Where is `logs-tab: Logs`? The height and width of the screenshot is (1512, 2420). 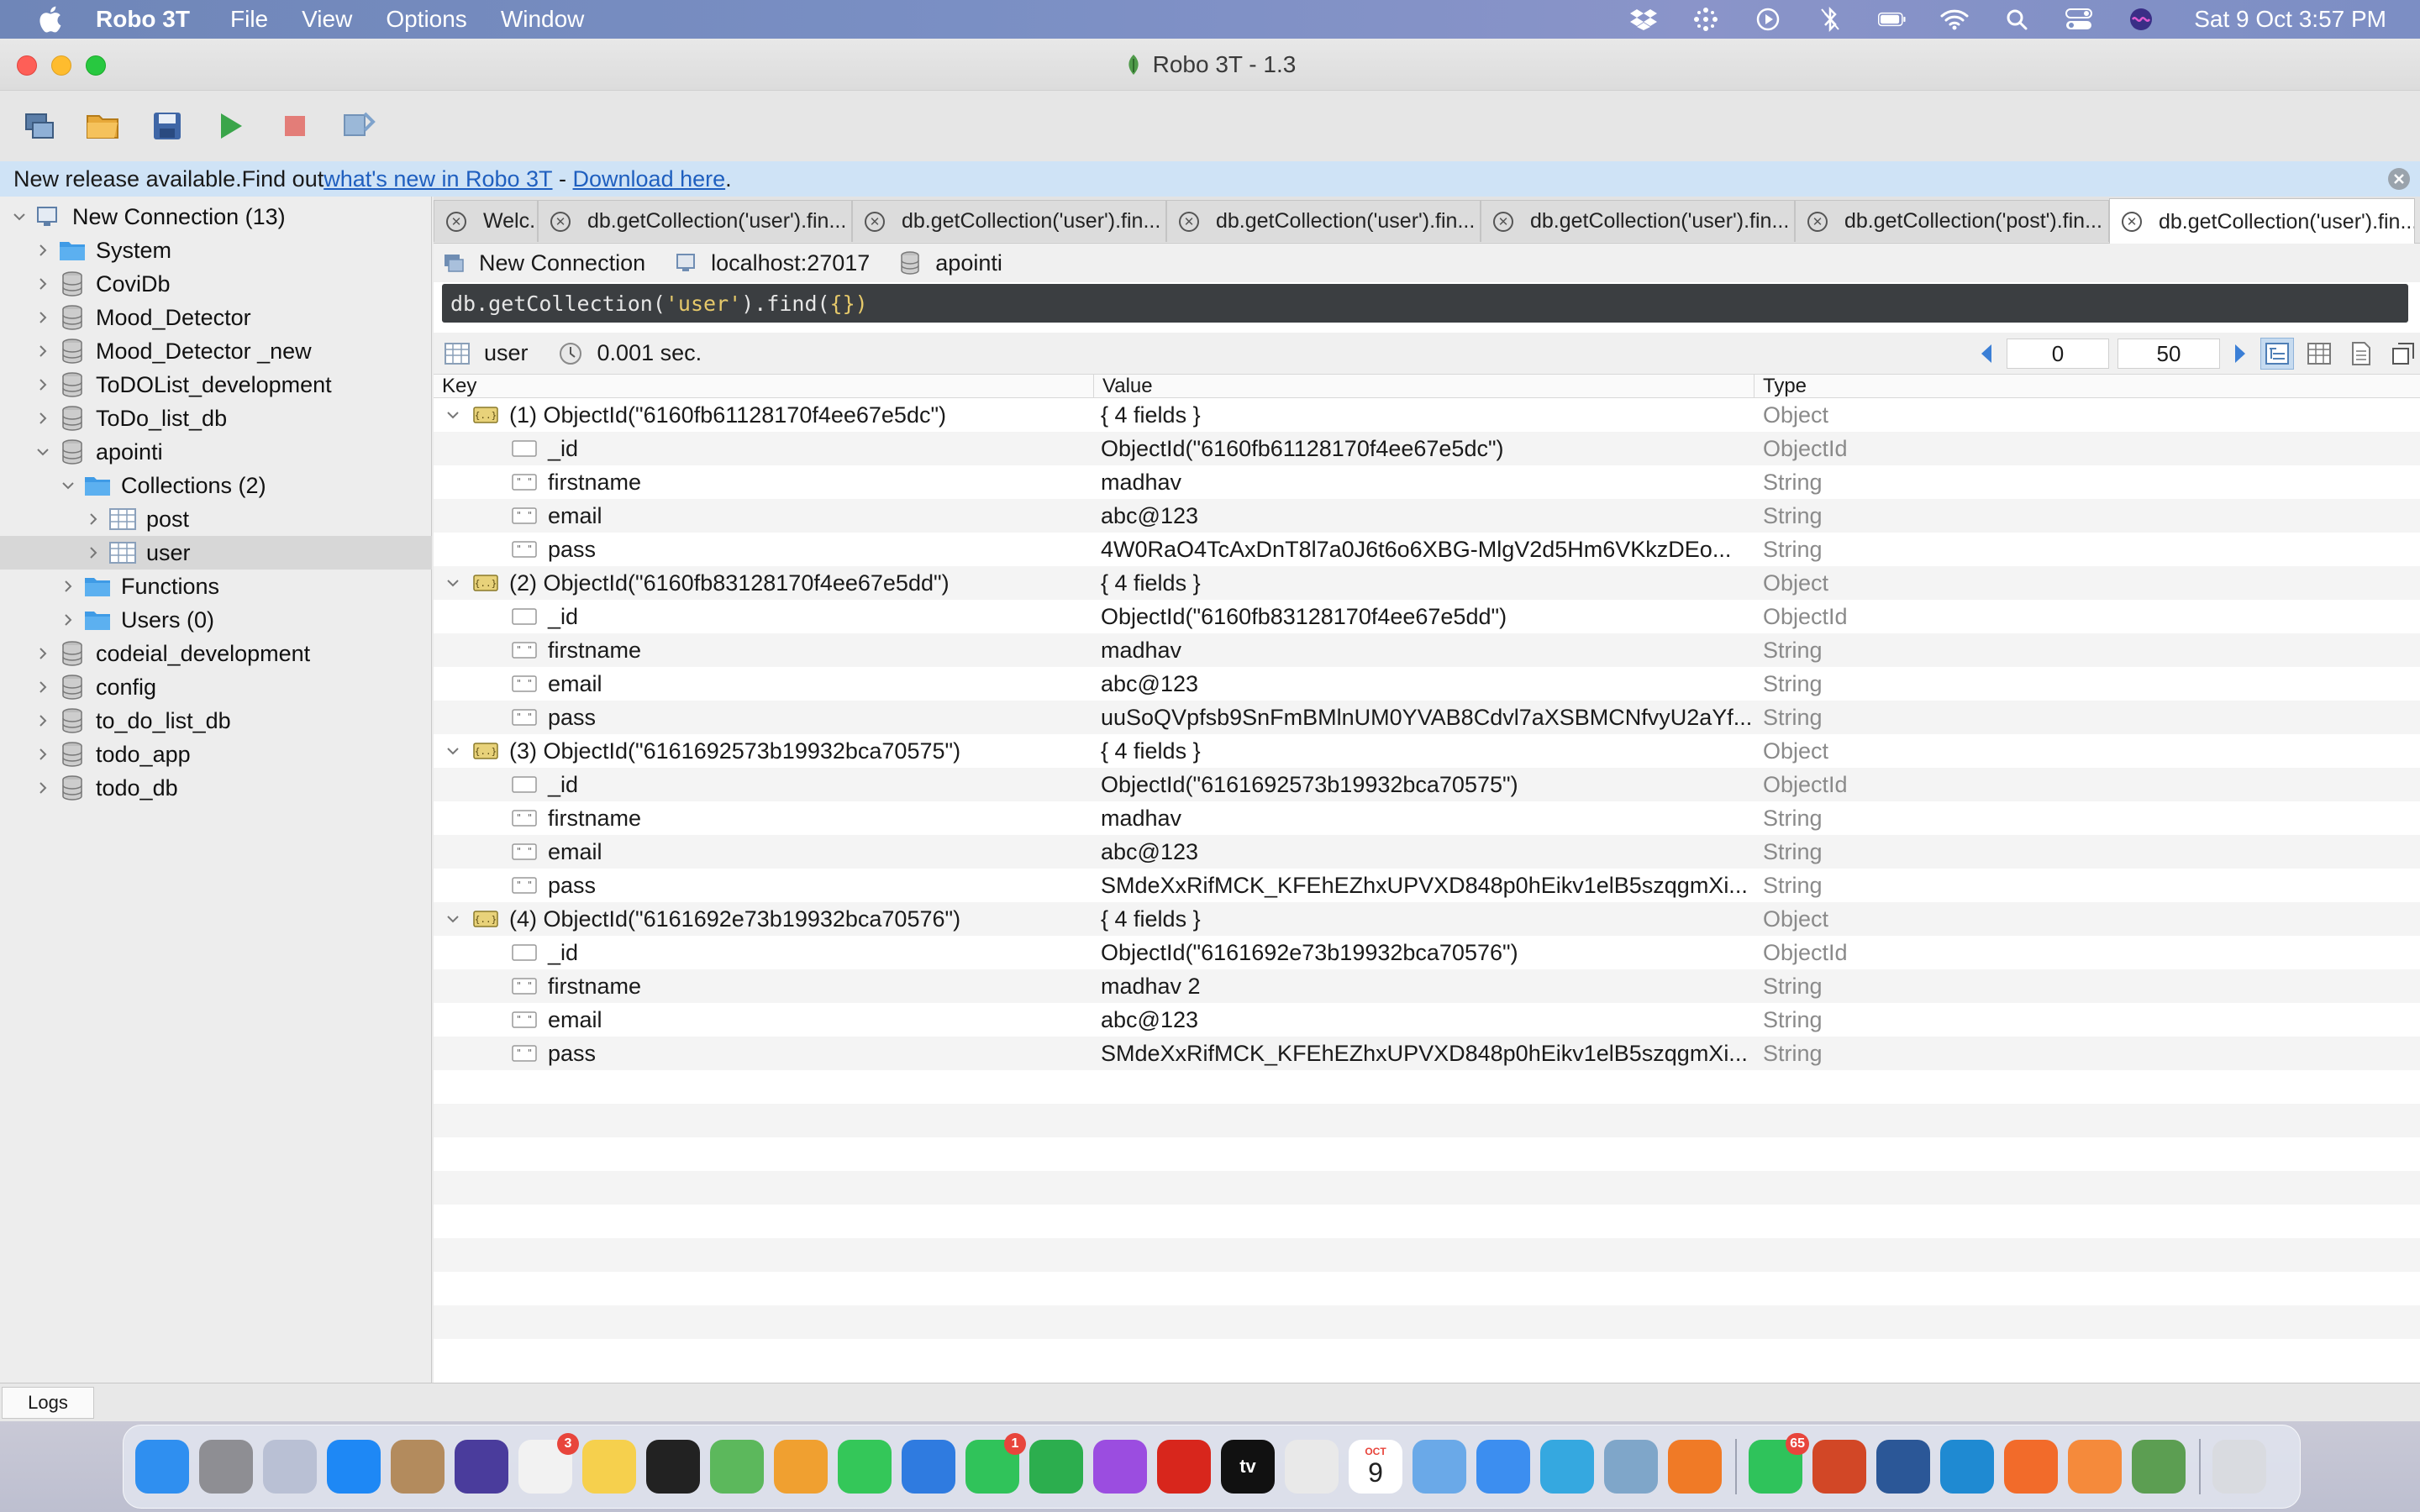 logs-tab: Logs is located at coordinates (48, 1403).